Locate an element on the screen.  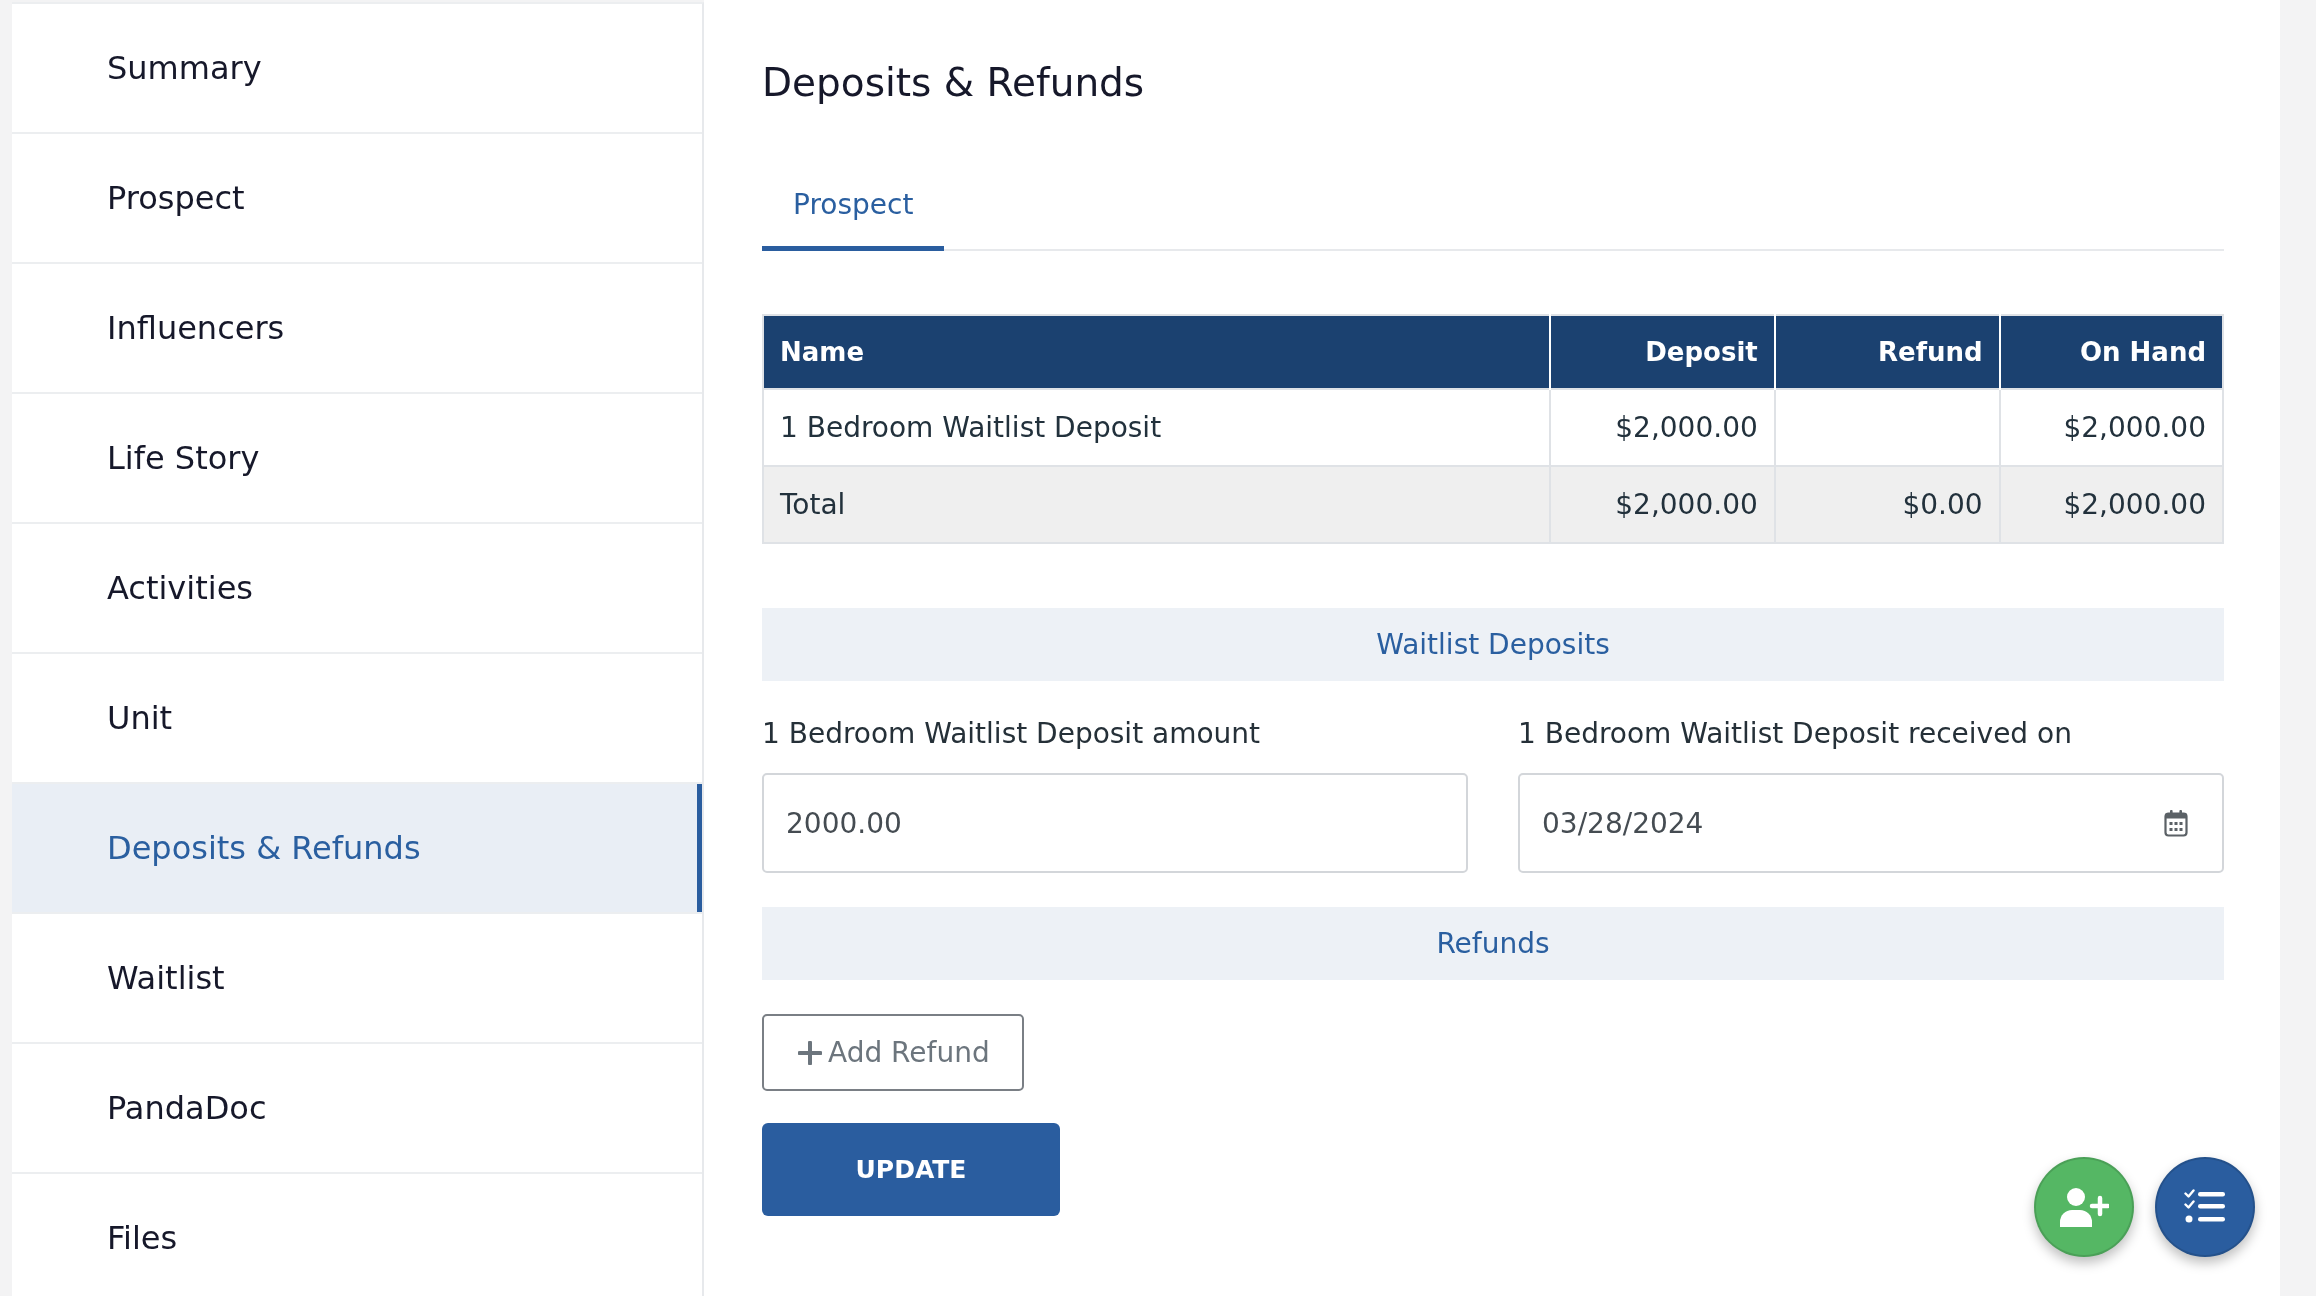
section-header: Waitlist Deposits is located at coordinates (1493, 644).